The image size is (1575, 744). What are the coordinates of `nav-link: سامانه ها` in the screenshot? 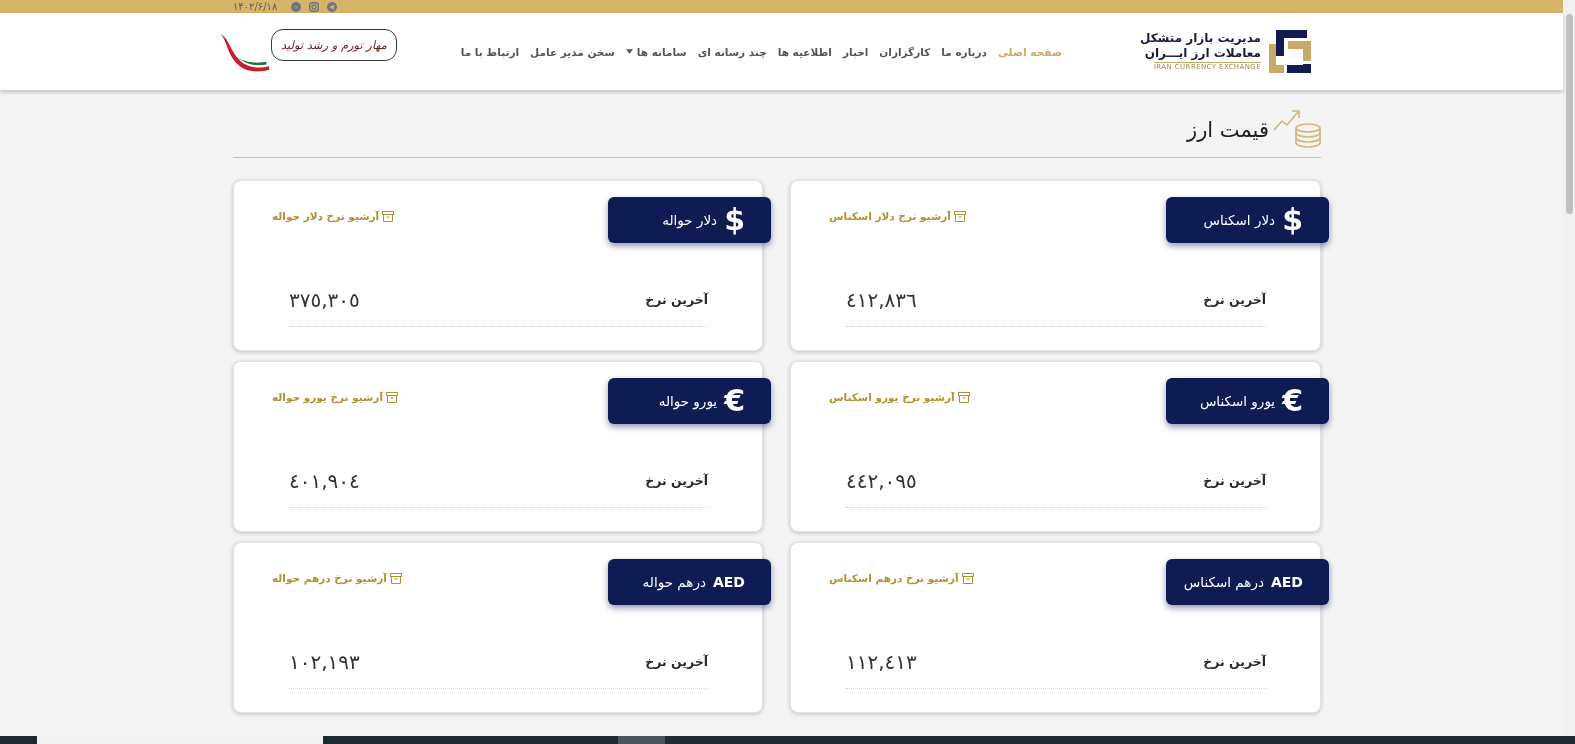 It's located at (656, 51).